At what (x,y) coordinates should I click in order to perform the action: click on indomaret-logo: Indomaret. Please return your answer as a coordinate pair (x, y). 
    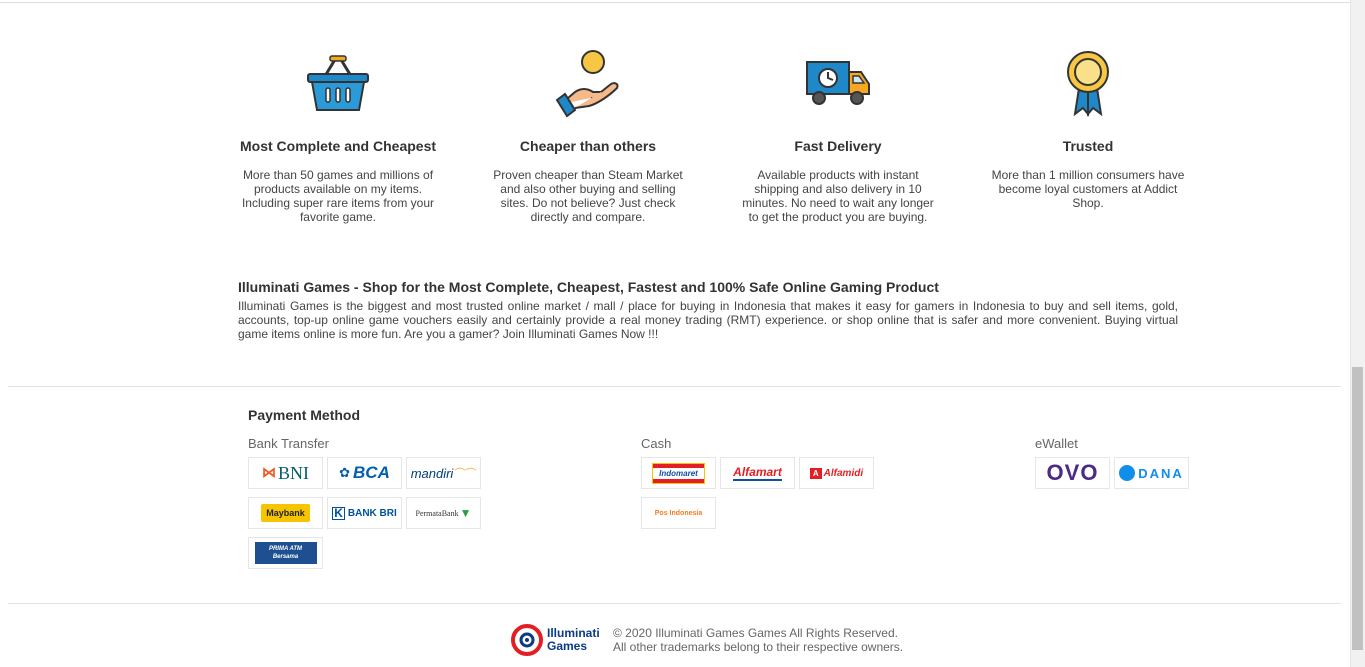
    Looking at the image, I should click on (678, 473).